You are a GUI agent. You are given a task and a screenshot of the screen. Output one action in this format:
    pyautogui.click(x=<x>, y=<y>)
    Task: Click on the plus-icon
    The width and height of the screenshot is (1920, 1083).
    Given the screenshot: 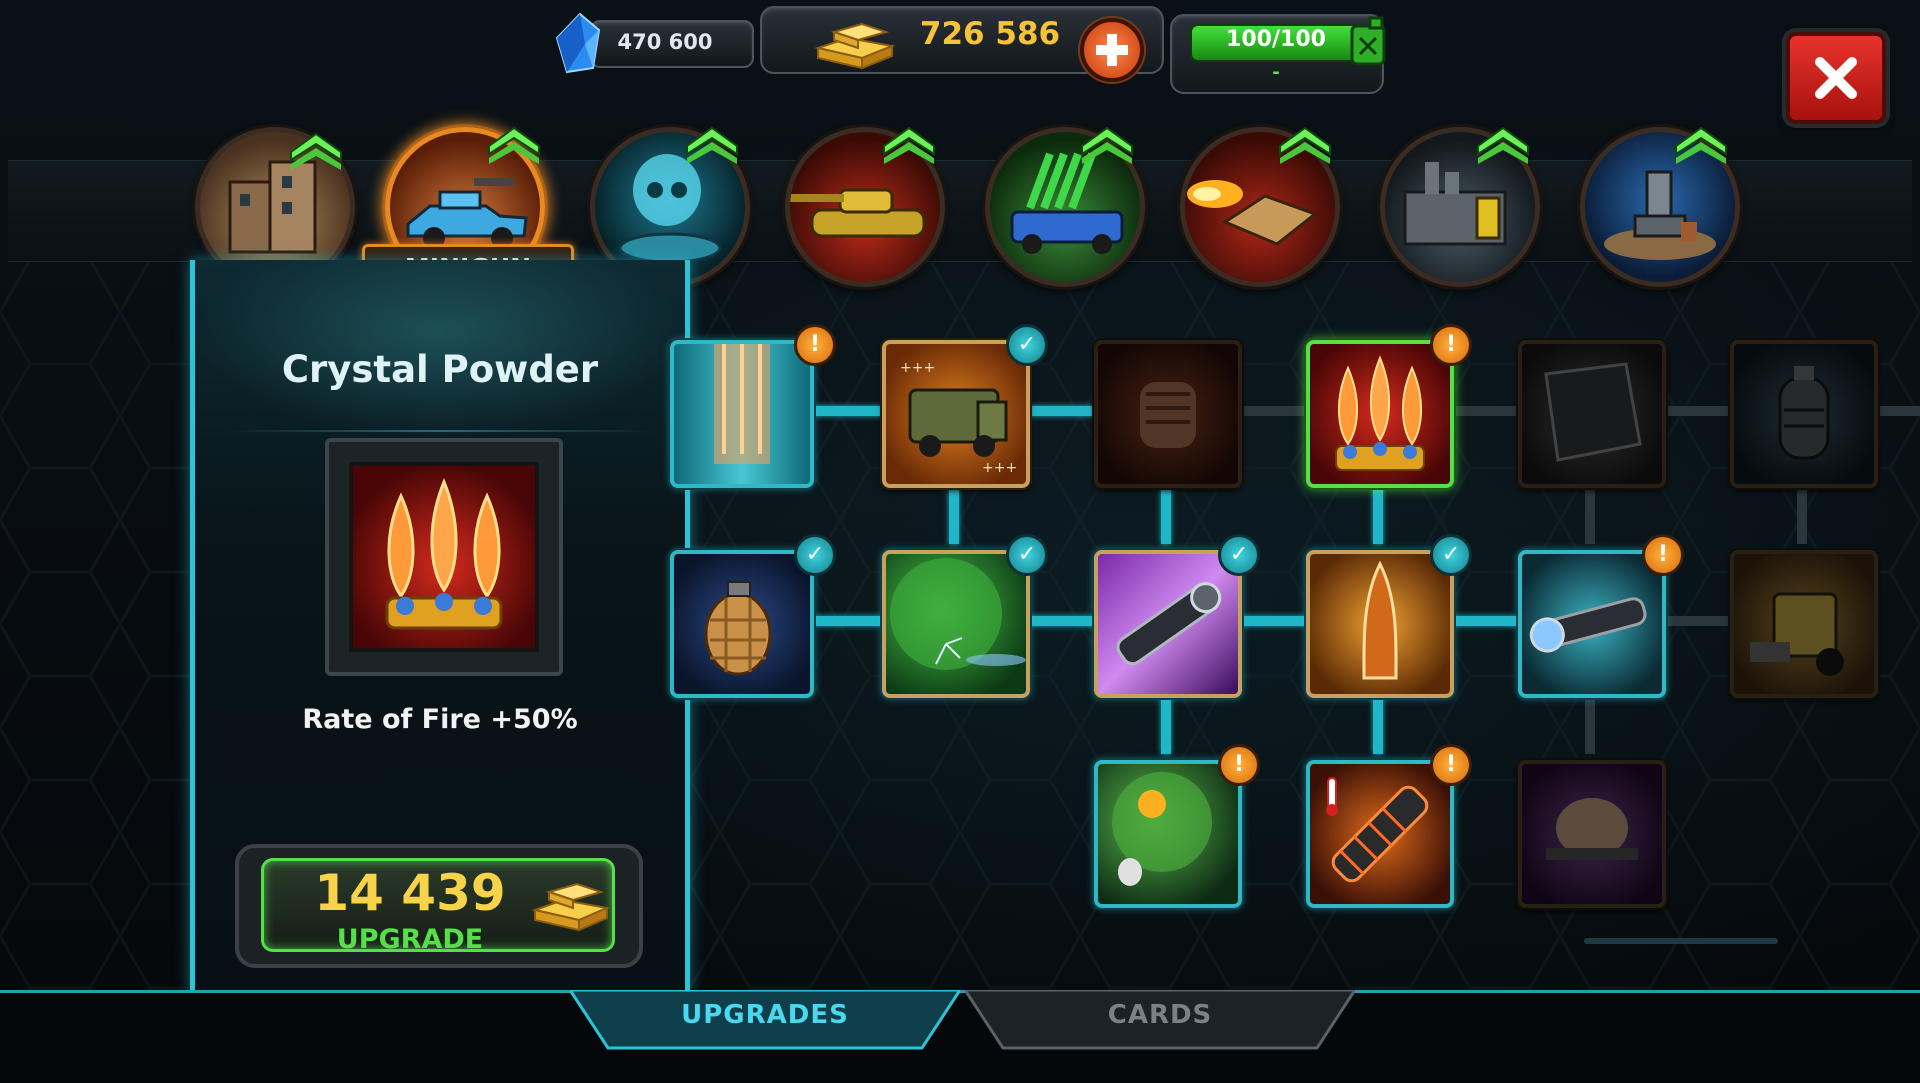 What is the action you would take?
    pyautogui.click(x=1112, y=50)
    